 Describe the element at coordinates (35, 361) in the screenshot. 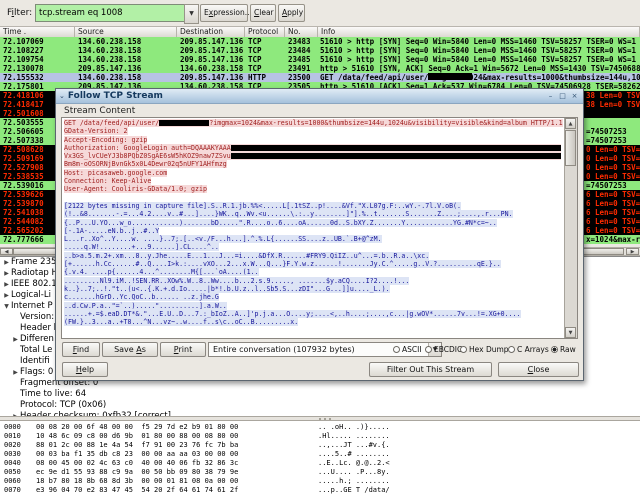

I see `tree-item-label: Identifi` at that location.